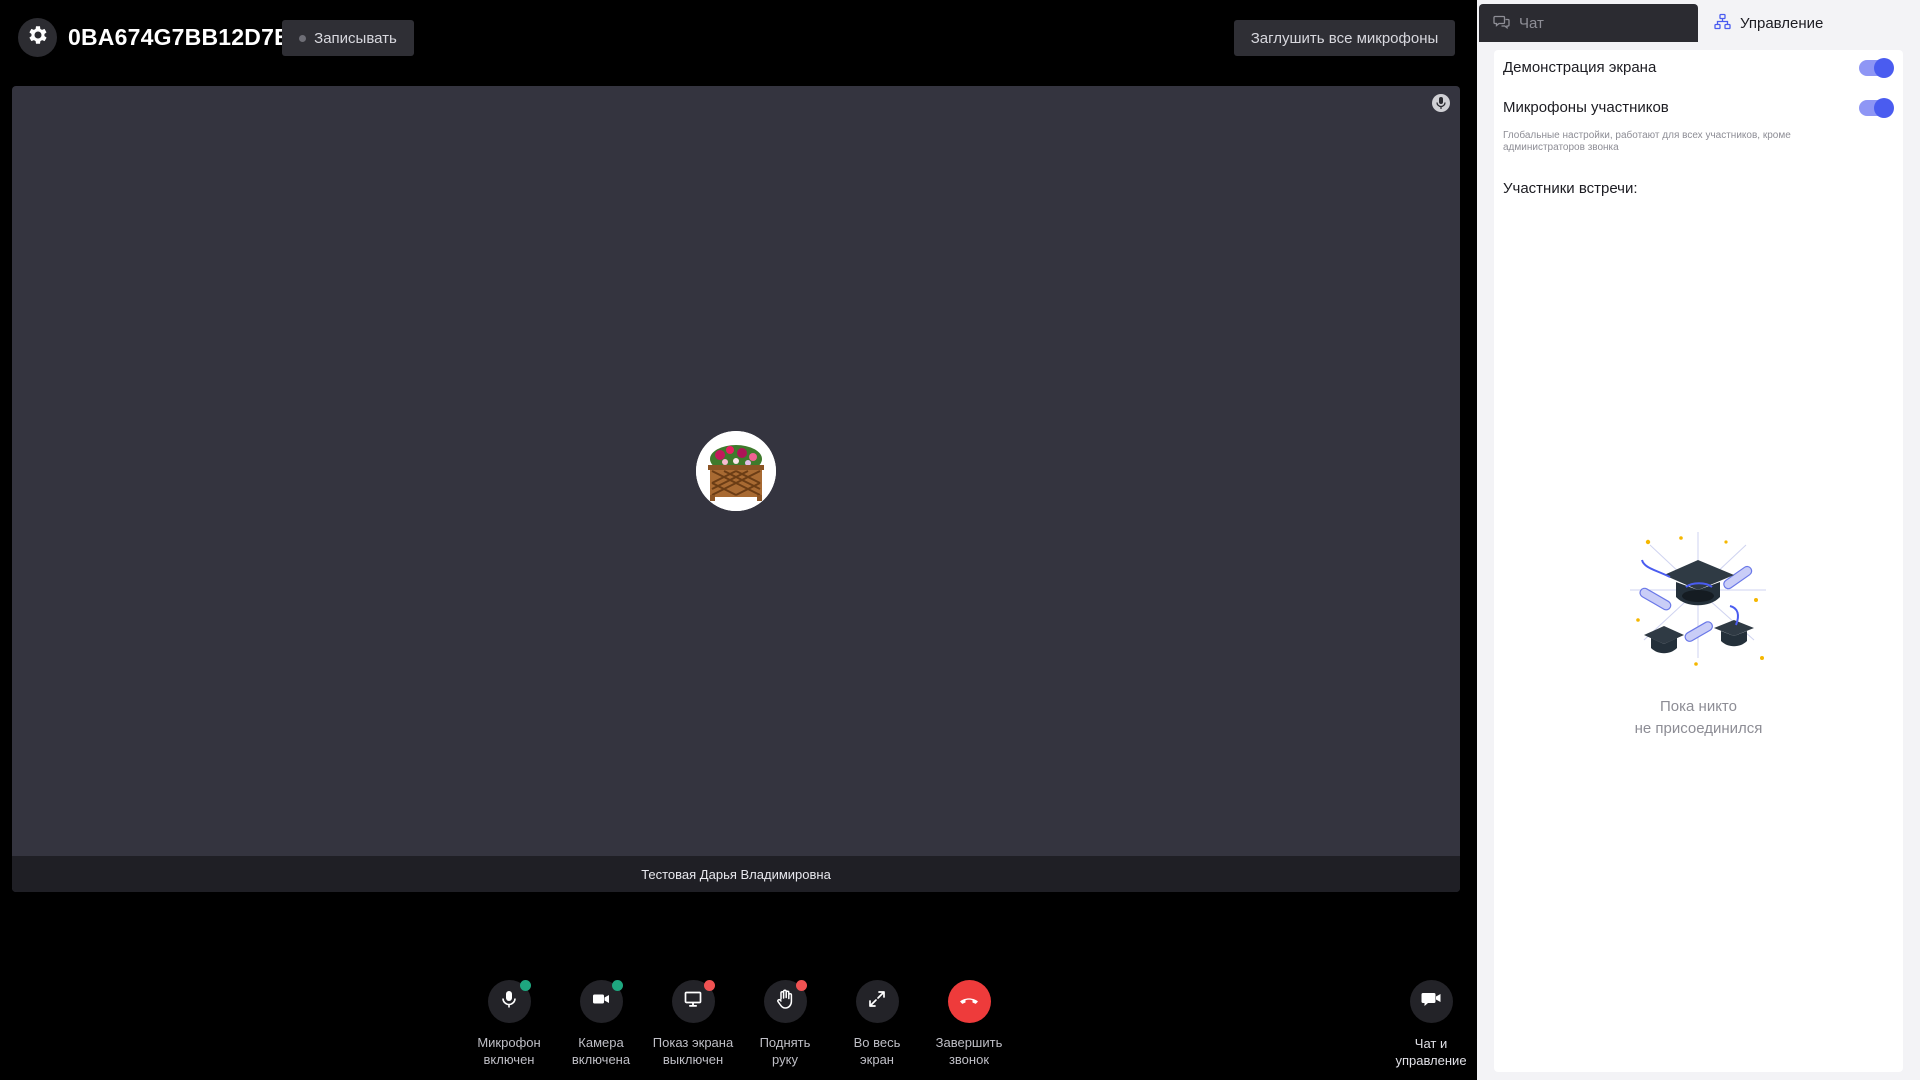  I want to click on mute-all-microphones-button: Заглушить все микрофоны, so click(1344, 38).